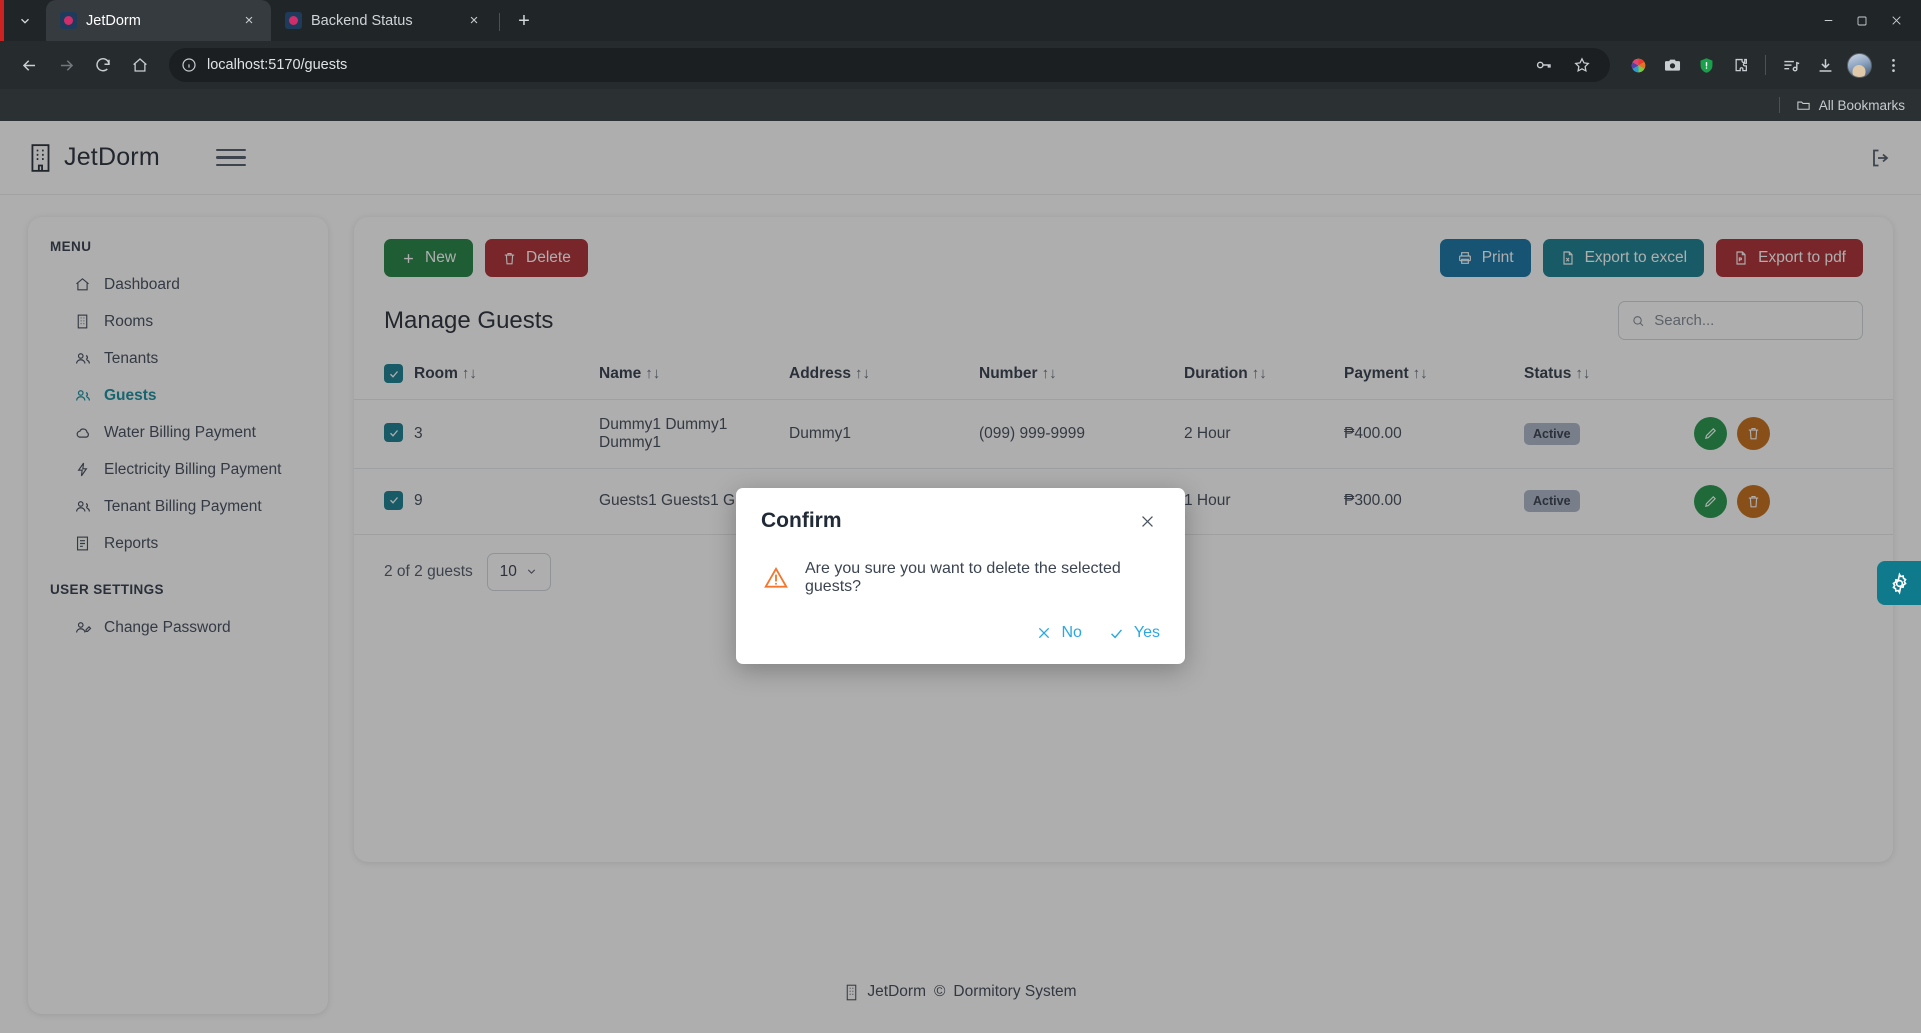 The height and width of the screenshot is (1033, 1921). Describe the element at coordinates (884, 377) in the screenshot. I see `column-header-address: Address ↑↓` at that location.